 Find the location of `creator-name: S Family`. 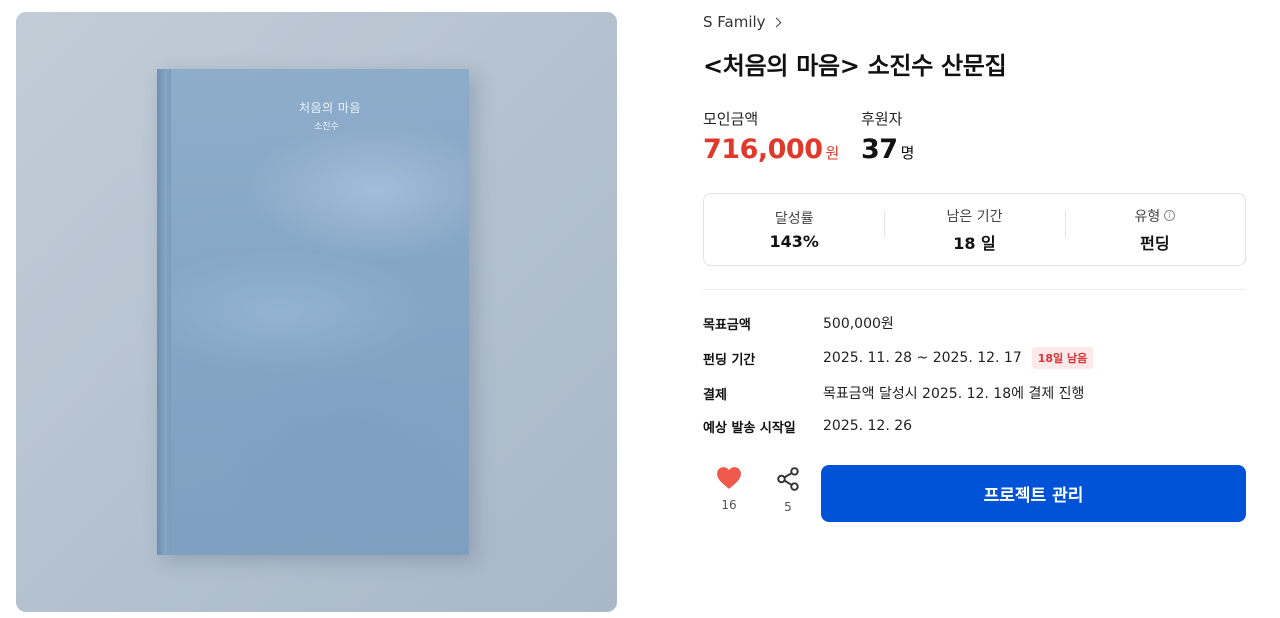

creator-name: S Family is located at coordinates (734, 22).